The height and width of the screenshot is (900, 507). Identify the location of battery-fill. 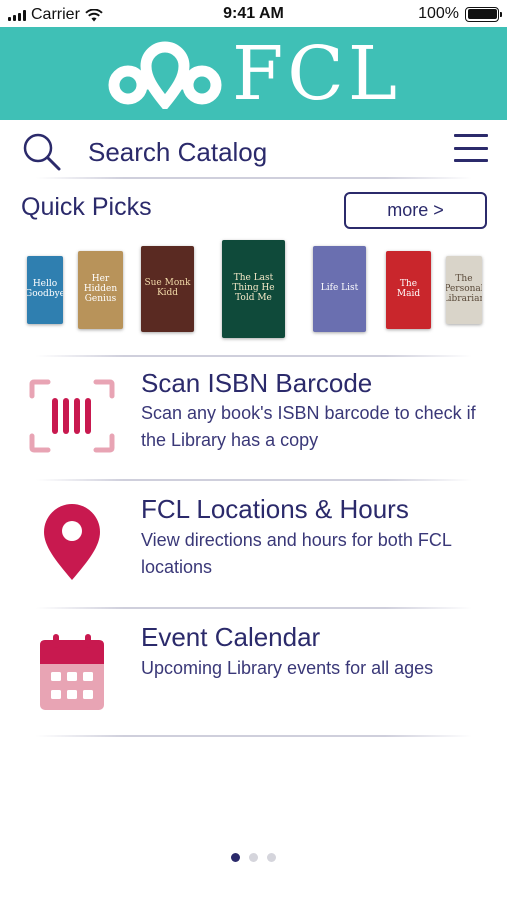
(482, 14).